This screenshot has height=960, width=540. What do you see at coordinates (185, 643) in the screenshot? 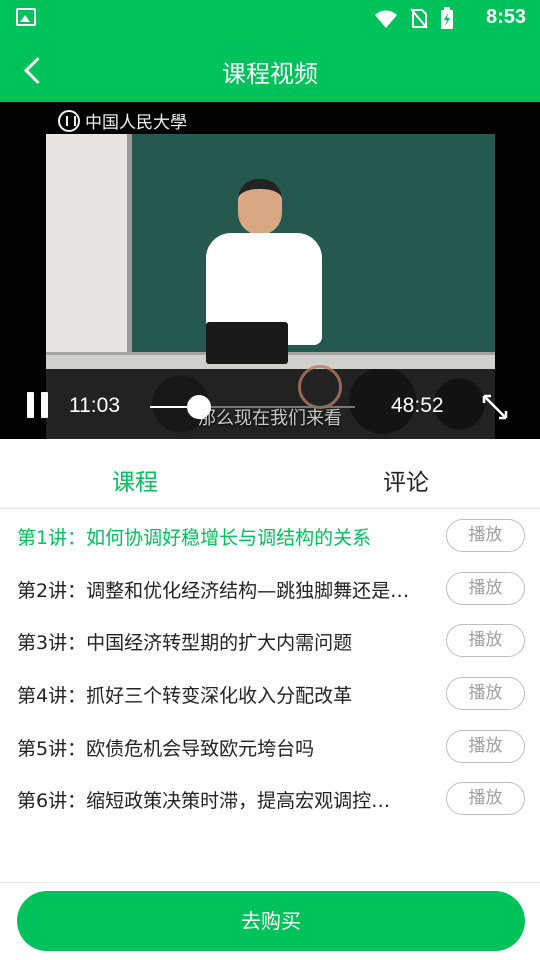
I see `lesson-title: 第3讲：中国经济转型期的扩大内需问题` at bounding box center [185, 643].